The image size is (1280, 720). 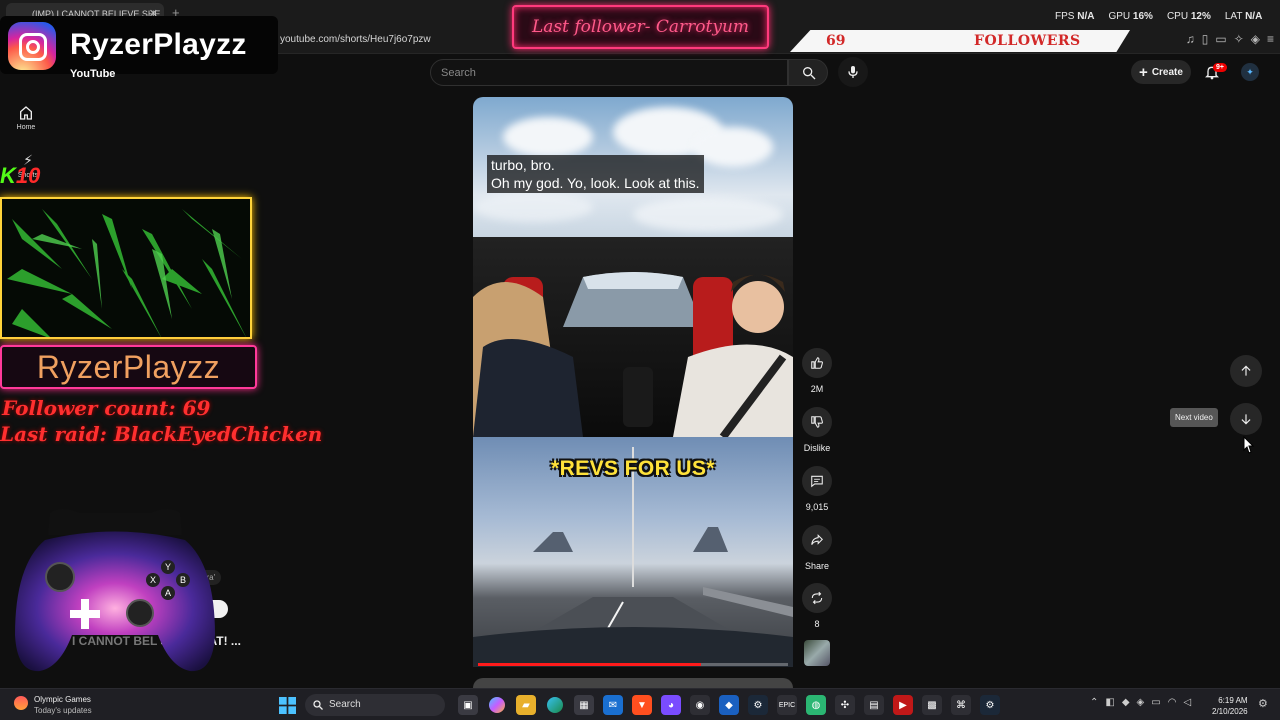 I want to click on search-icon, so click(x=318, y=705).